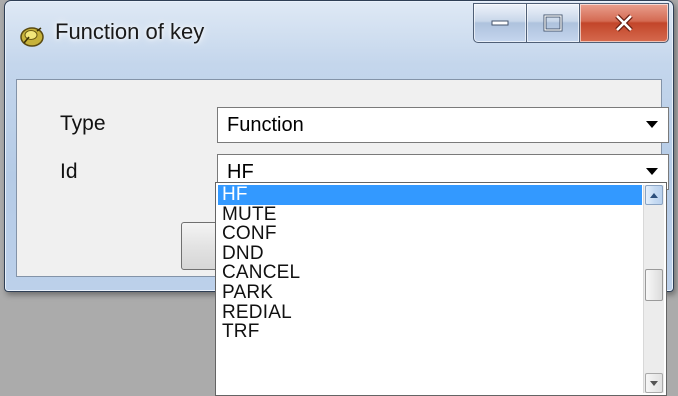 Image resolution: width=678 pixels, height=396 pixels. I want to click on id-select-value: HF, so click(240, 172).